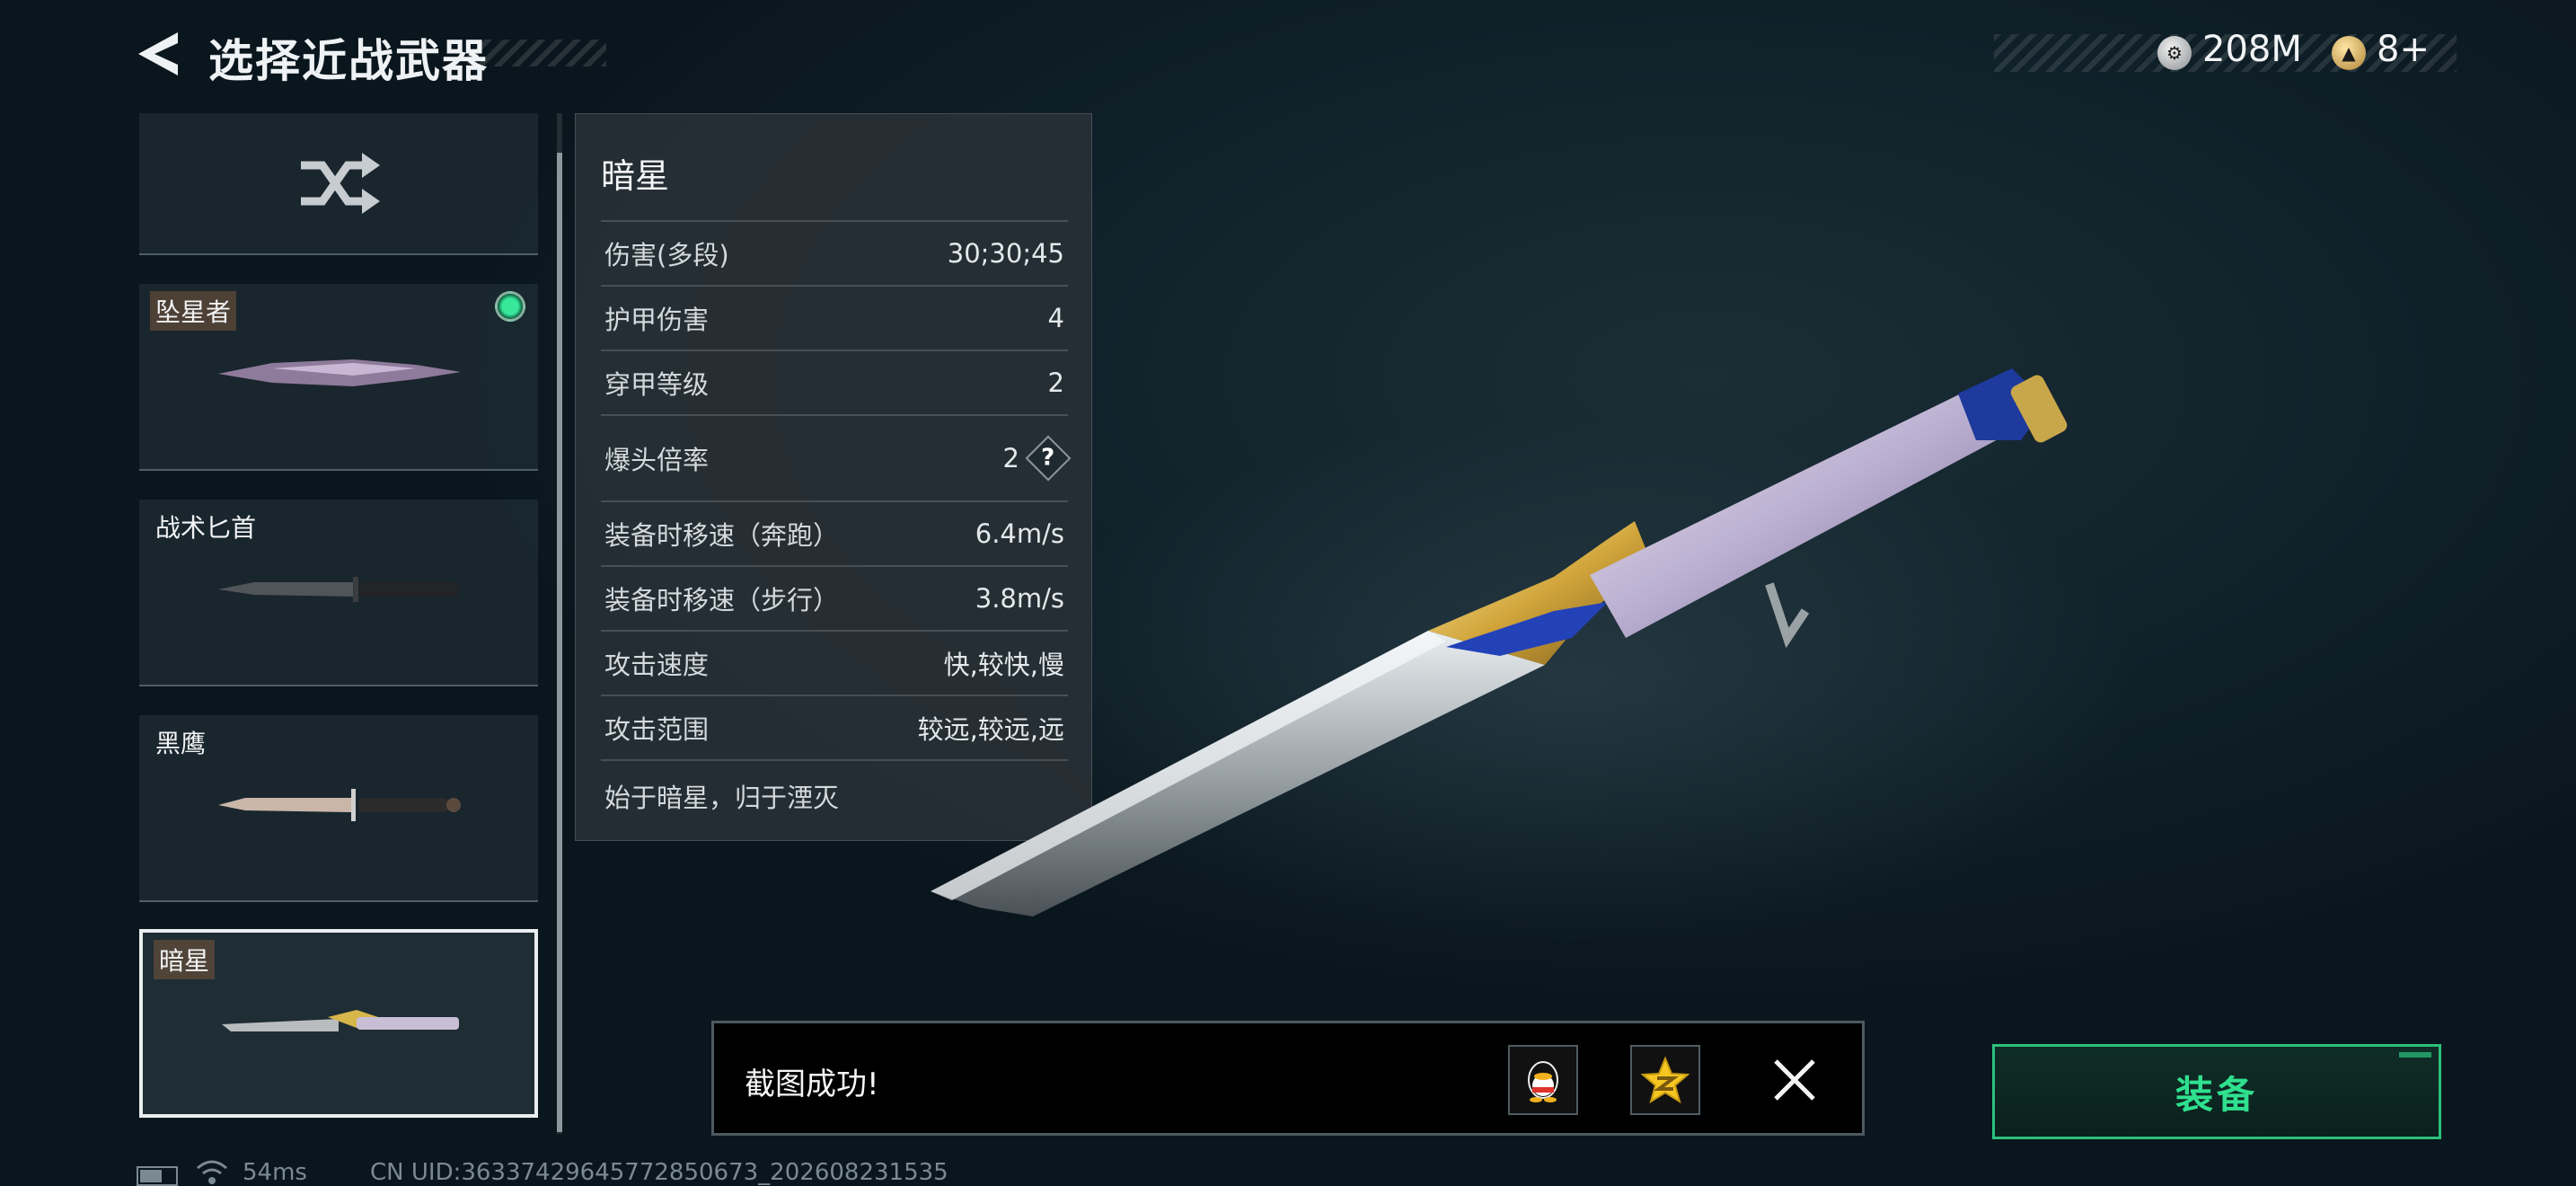 The image size is (2576, 1186). I want to click on qq-icon, so click(1543, 1081).